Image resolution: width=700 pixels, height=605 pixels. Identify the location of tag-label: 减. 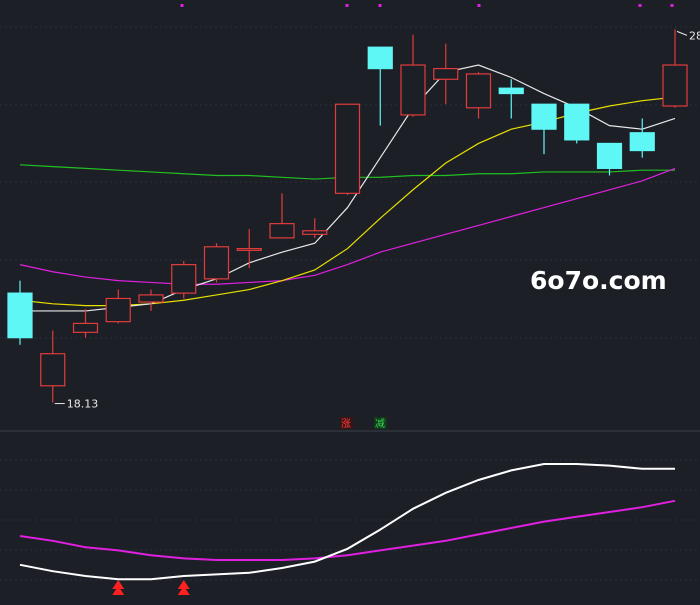
(380, 424).